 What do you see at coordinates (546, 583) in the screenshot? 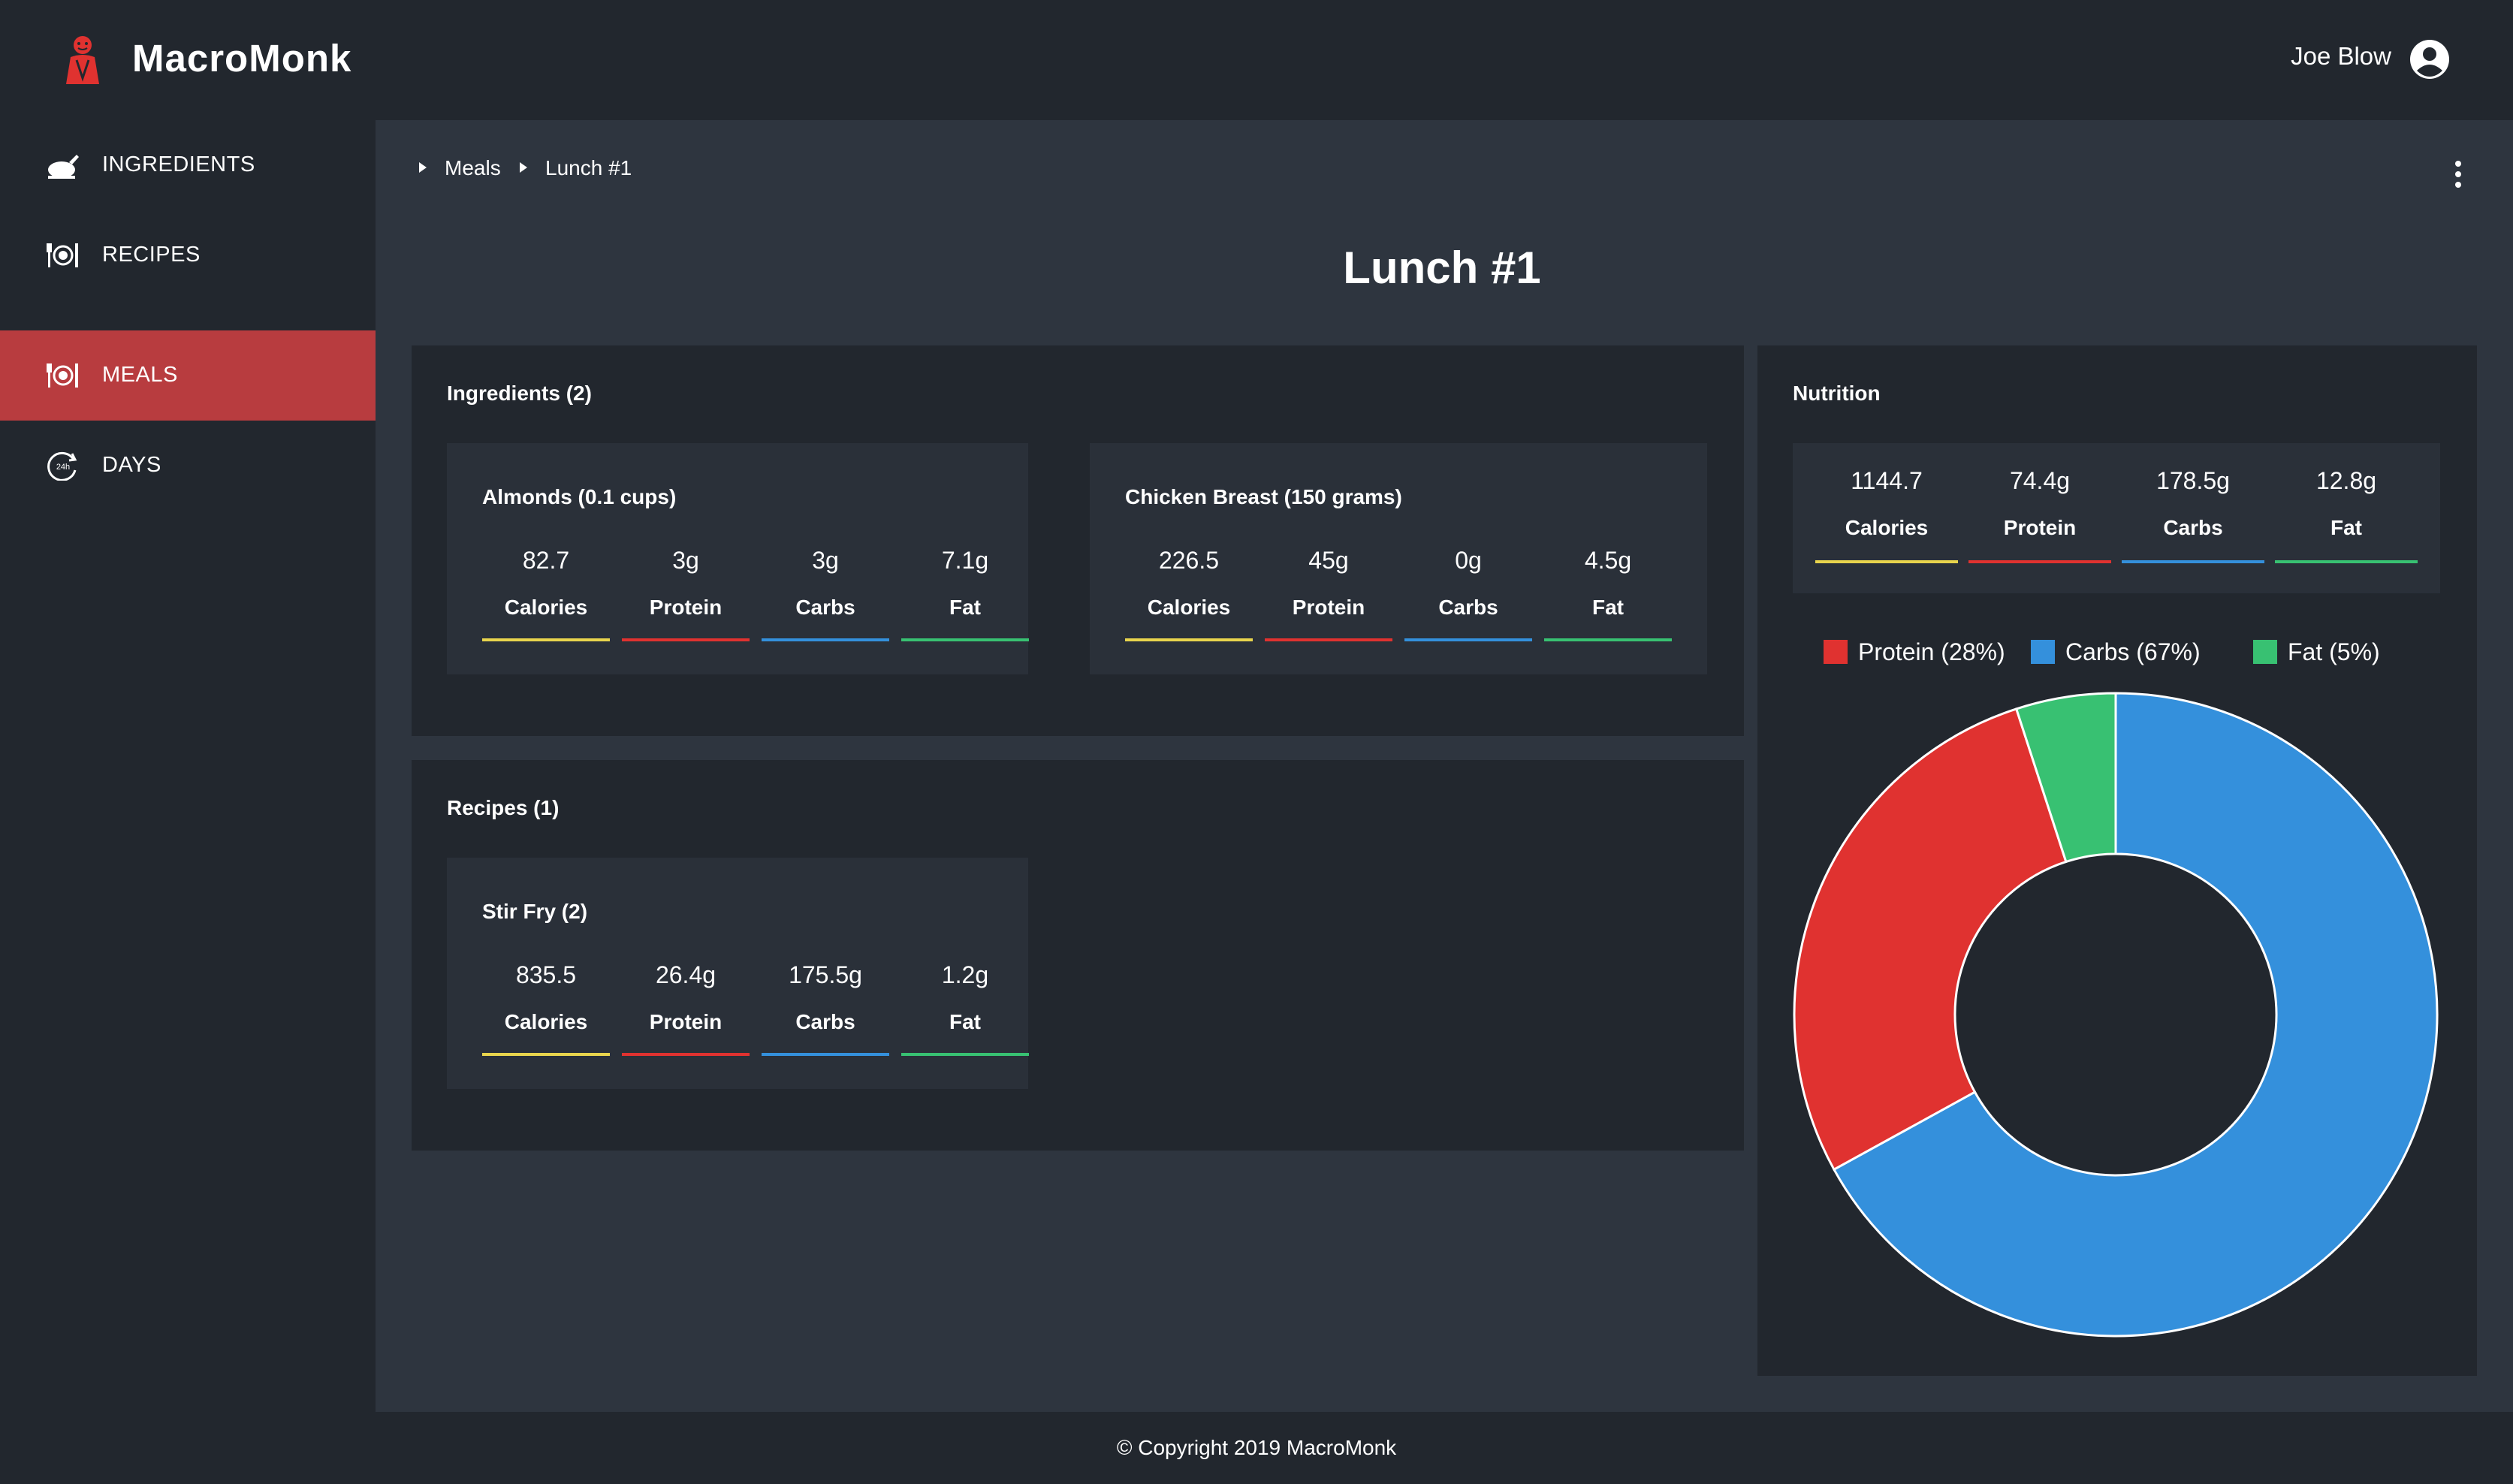
I see `stat-calories: 82.7 Calories` at bounding box center [546, 583].